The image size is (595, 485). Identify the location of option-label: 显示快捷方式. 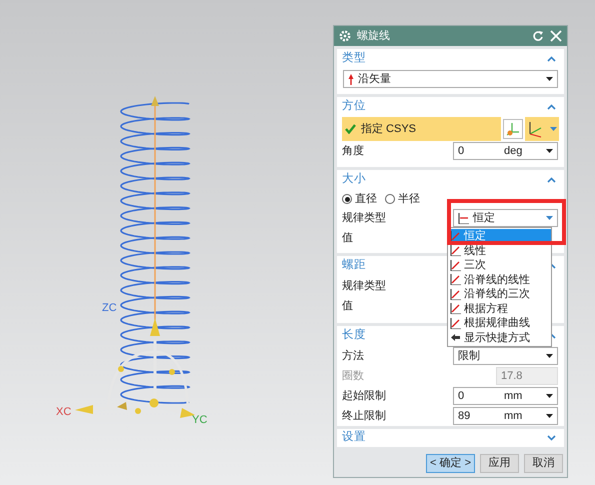
(497, 338).